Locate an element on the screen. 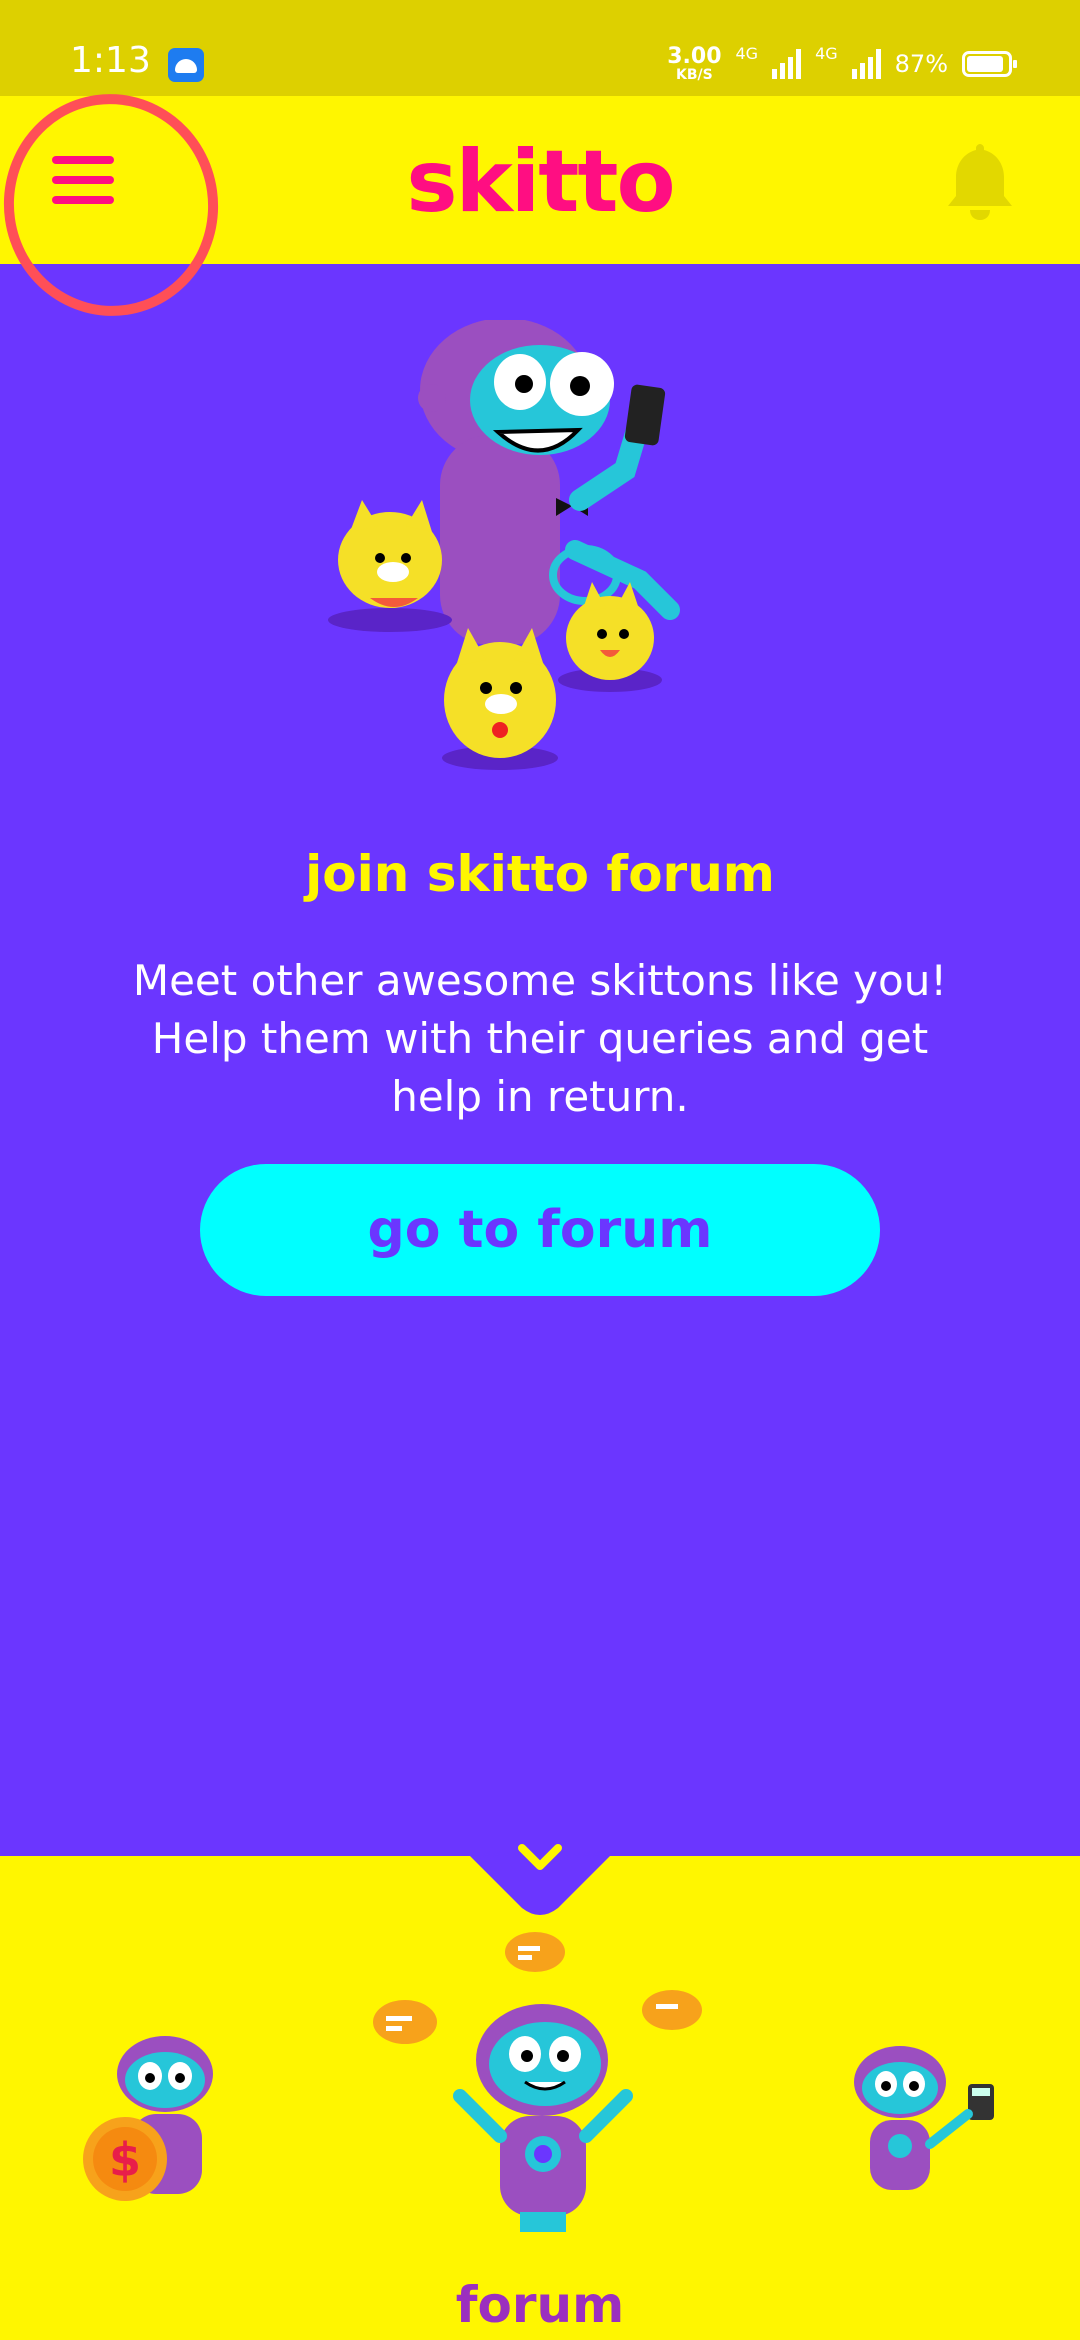 This screenshot has width=1080, height=2340. network-speed-value: 3.00 is located at coordinates (694, 56).